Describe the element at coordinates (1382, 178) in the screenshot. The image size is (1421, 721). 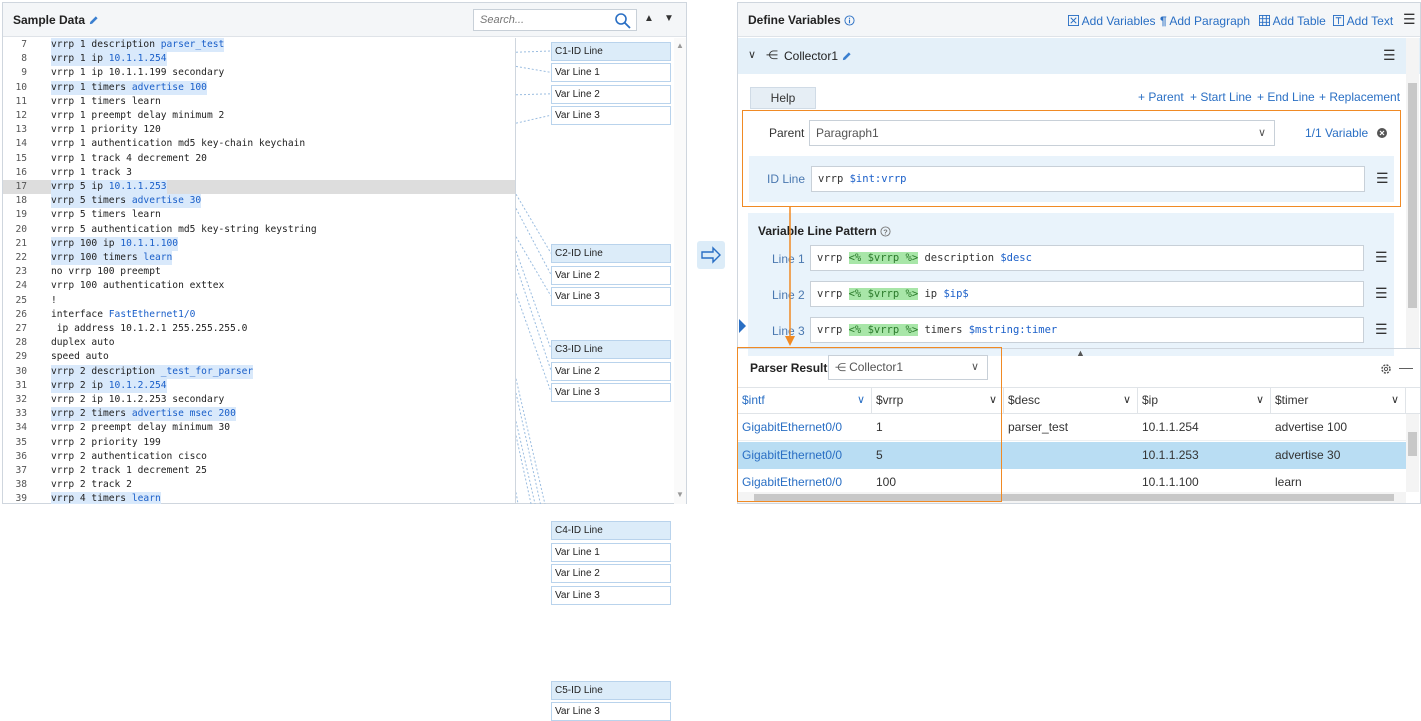
I see `id-line-menu-icon: ☰` at that location.